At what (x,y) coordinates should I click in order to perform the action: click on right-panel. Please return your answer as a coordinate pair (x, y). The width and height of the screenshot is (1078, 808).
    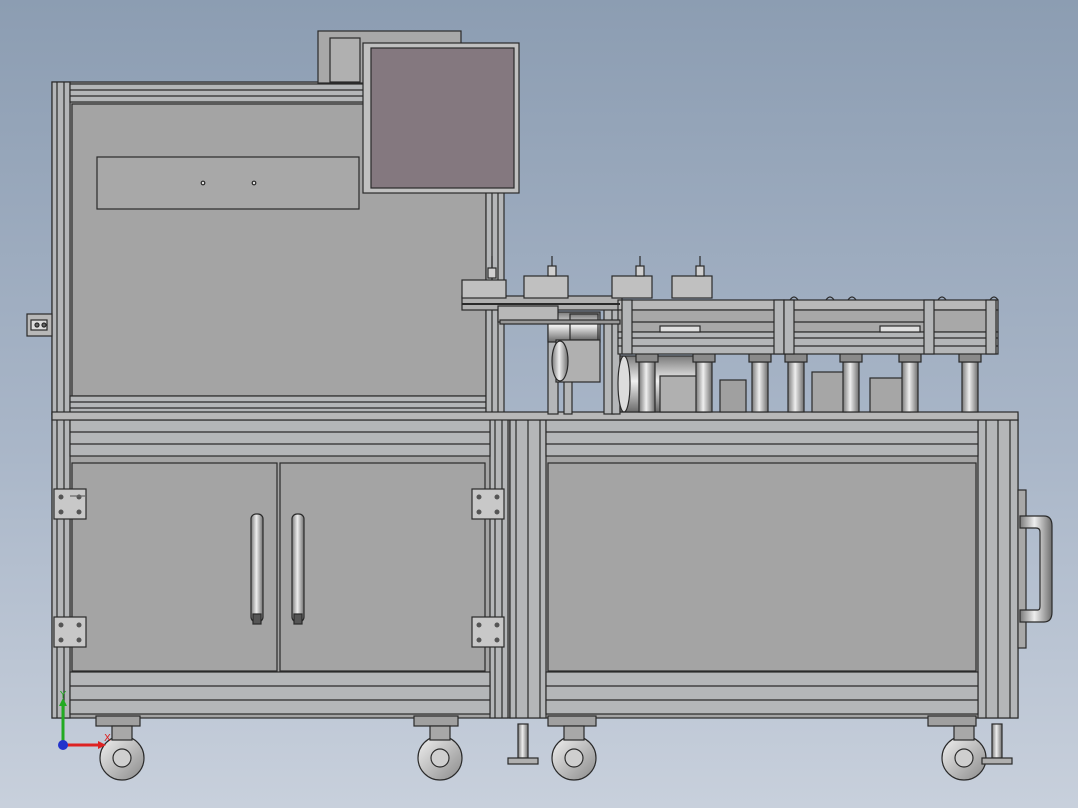
    Looking at the image, I should click on (762, 567).